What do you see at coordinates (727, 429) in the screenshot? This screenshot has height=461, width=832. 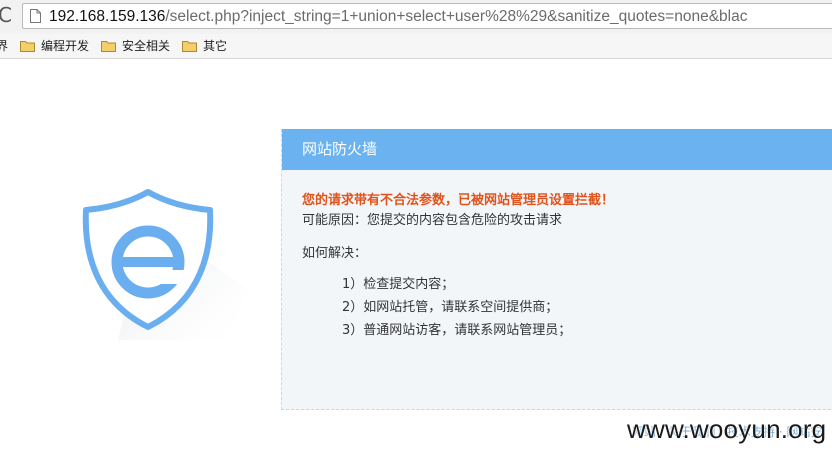 I see `watermark: www.wooyun.org` at bounding box center [727, 429].